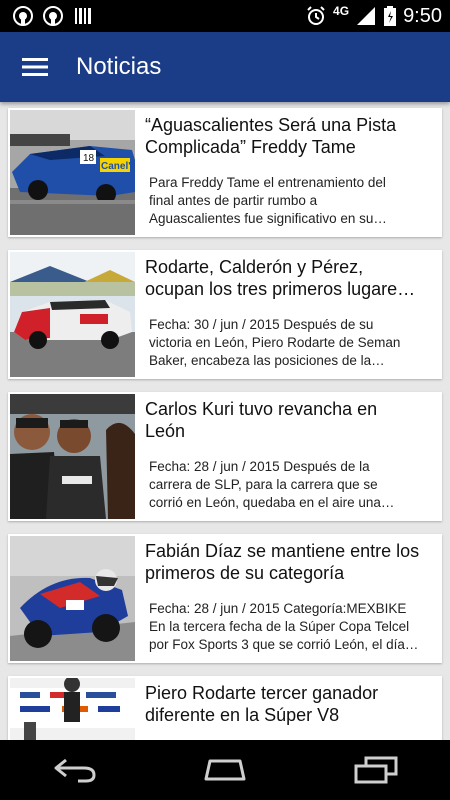 Image resolution: width=450 pixels, height=800 pixels. What do you see at coordinates (72, 598) in the screenshot?
I see `news-thumbnail-motorcycle` at bounding box center [72, 598].